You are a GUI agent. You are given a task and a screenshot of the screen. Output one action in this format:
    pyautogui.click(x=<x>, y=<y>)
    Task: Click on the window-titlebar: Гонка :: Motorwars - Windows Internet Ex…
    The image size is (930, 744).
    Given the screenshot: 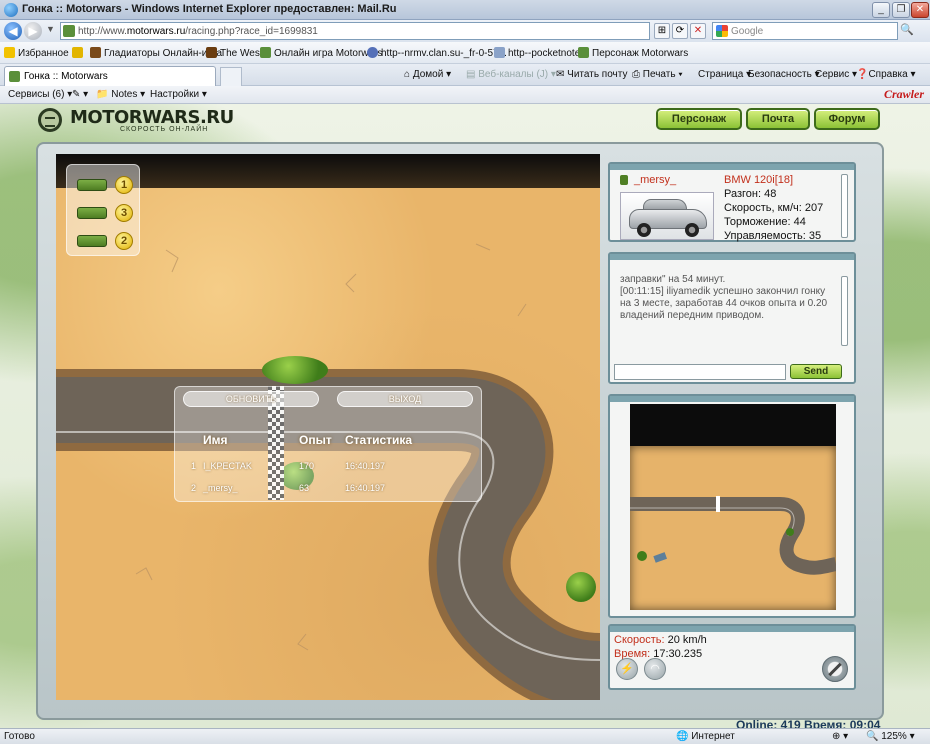 What is the action you would take?
    pyautogui.click(x=465, y=10)
    